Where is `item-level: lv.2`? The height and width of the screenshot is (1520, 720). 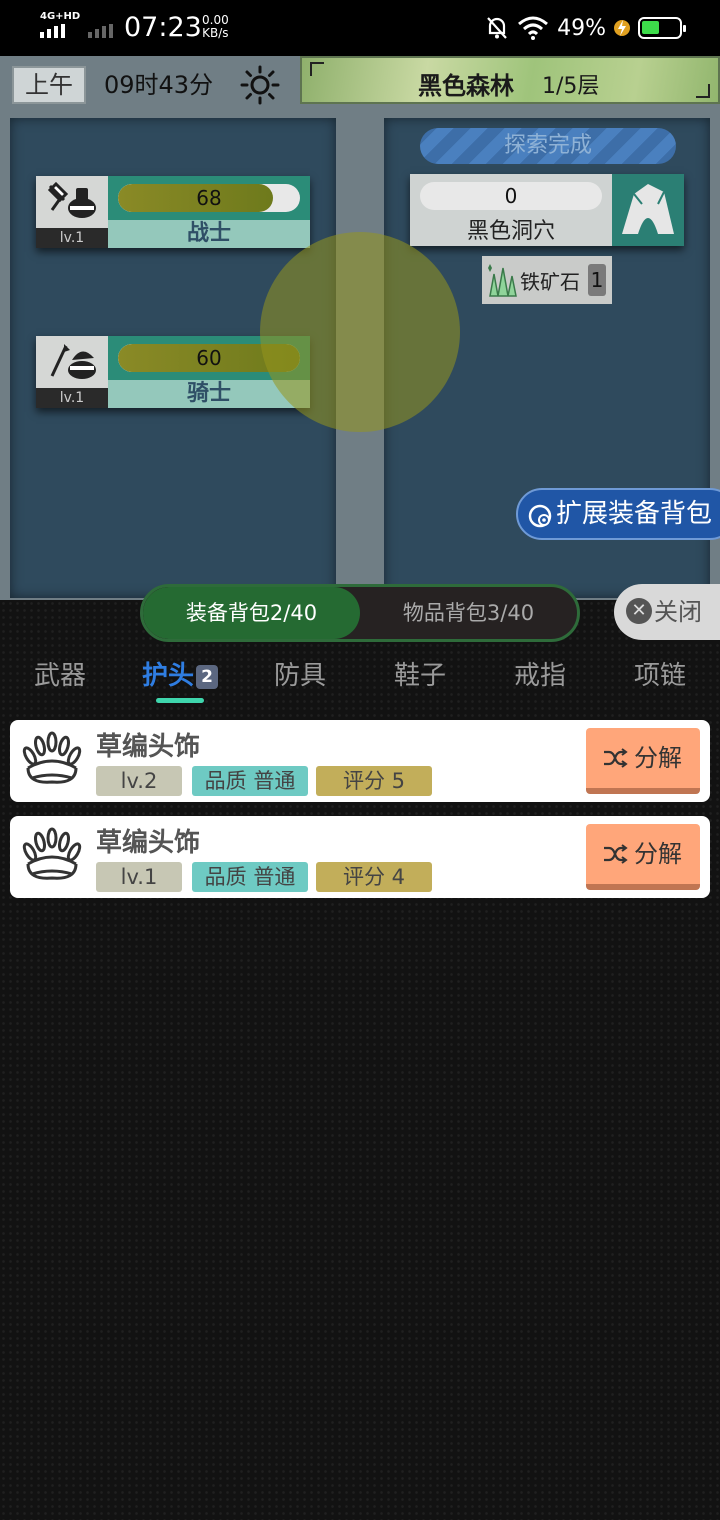
item-level: lv.2 is located at coordinates (139, 781).